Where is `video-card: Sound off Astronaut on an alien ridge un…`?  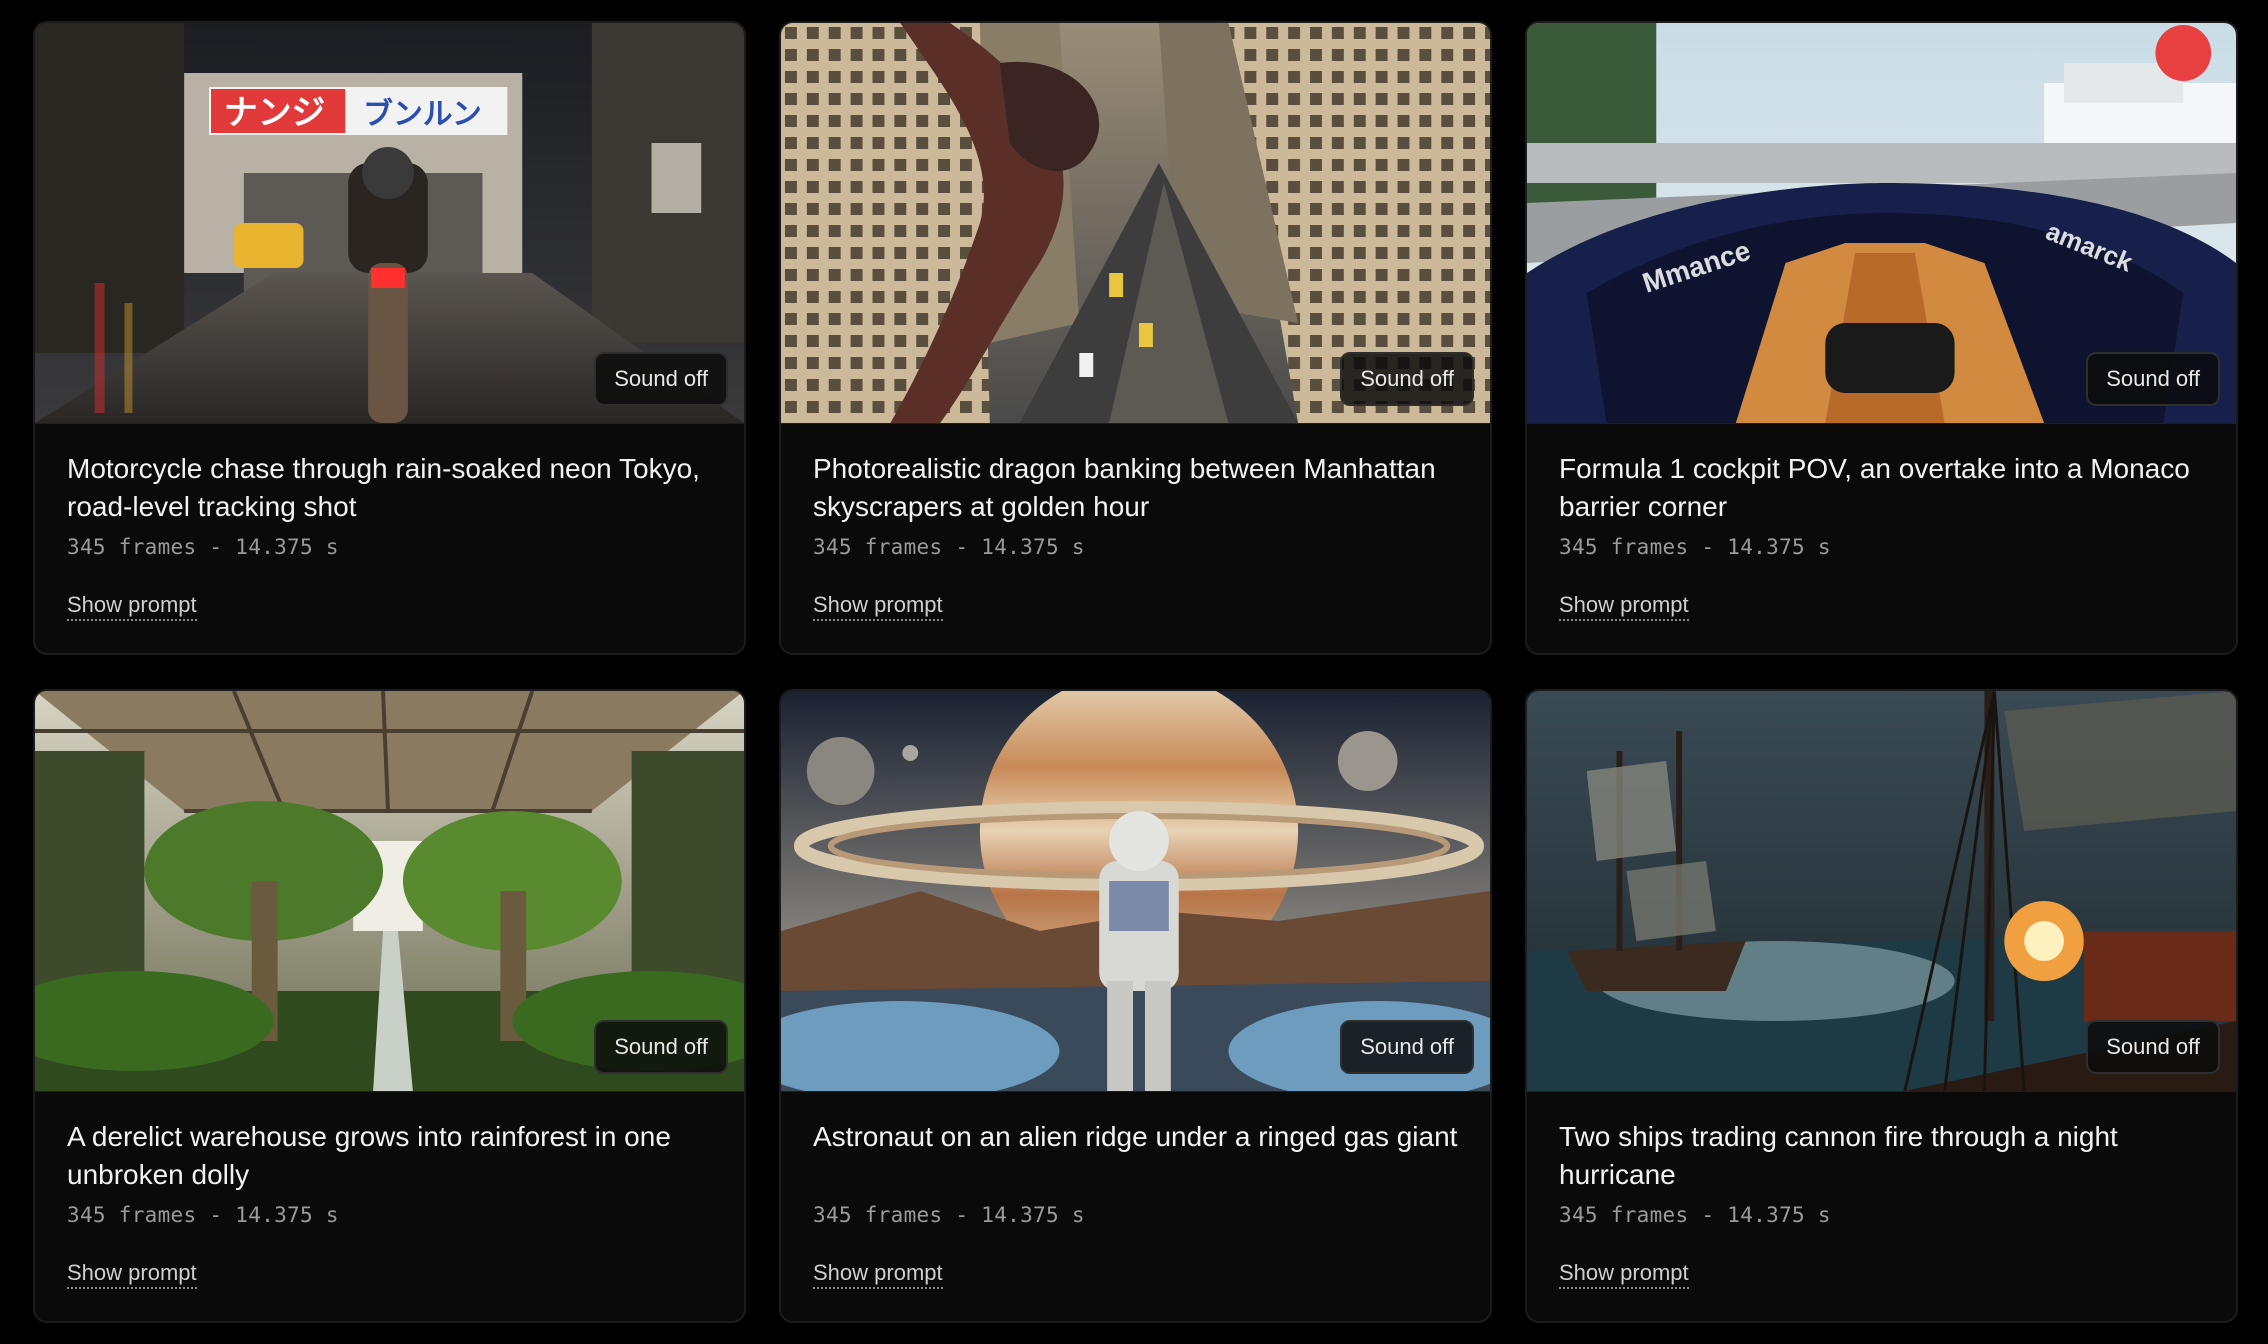 video-card: Sound off Astronaut on an alien ridge un… is located at coordinates (1135, 1006).